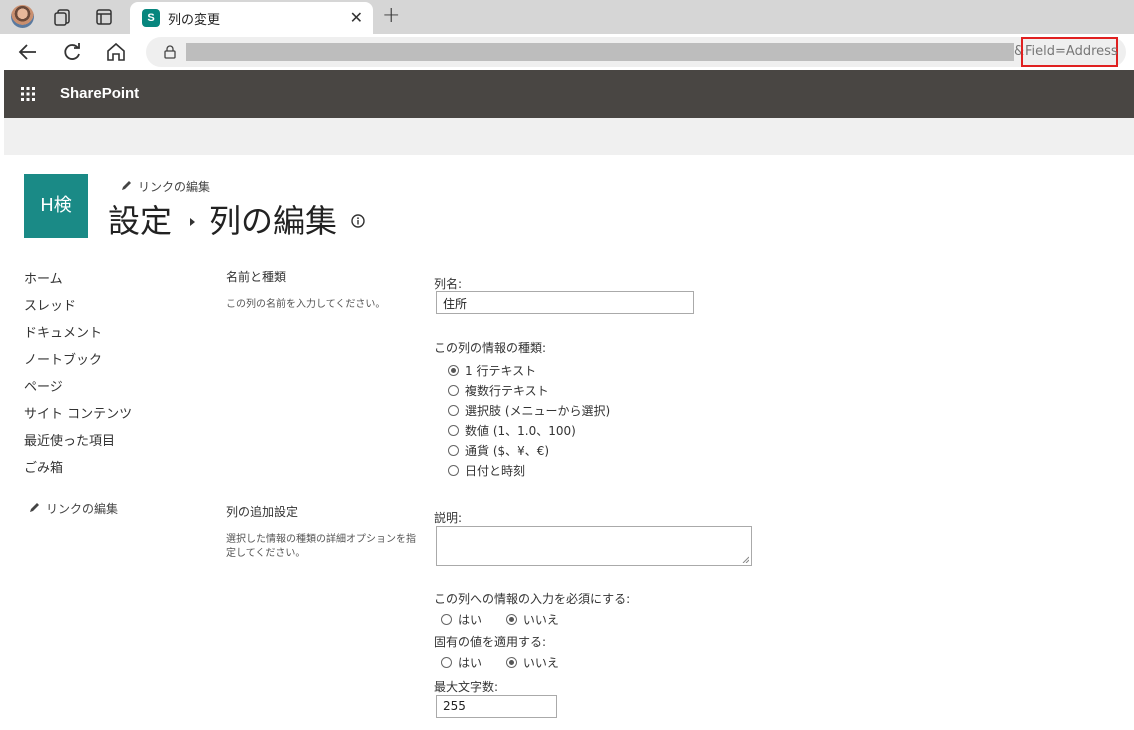 The width and height of the screenshot is (1134, 730). Describe the element at coordinates (461, 663) in the screenshot. I see `unique-yes-radio: はい` at that location.